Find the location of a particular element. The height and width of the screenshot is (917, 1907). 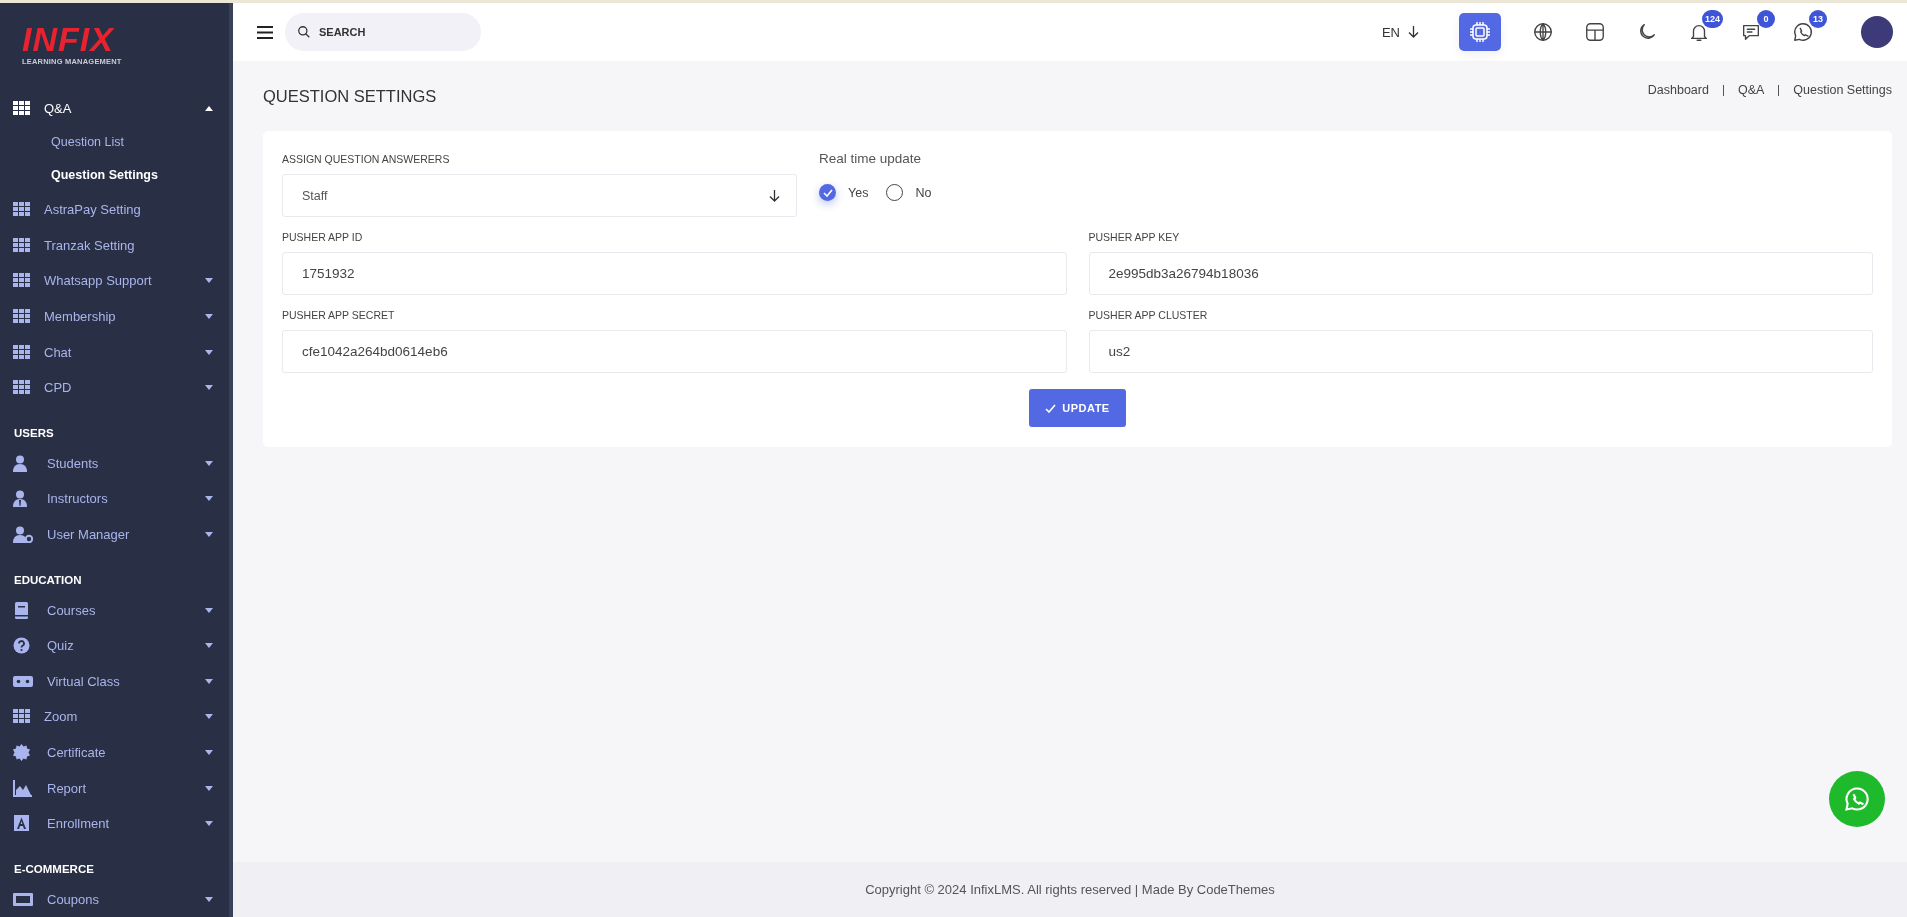

sidebar-item: Certificate is located at coordinates (114, 752).